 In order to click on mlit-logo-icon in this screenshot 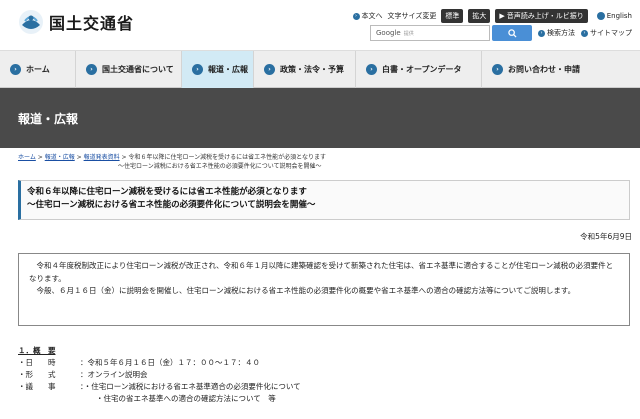, I will do `click(31, 22)`.